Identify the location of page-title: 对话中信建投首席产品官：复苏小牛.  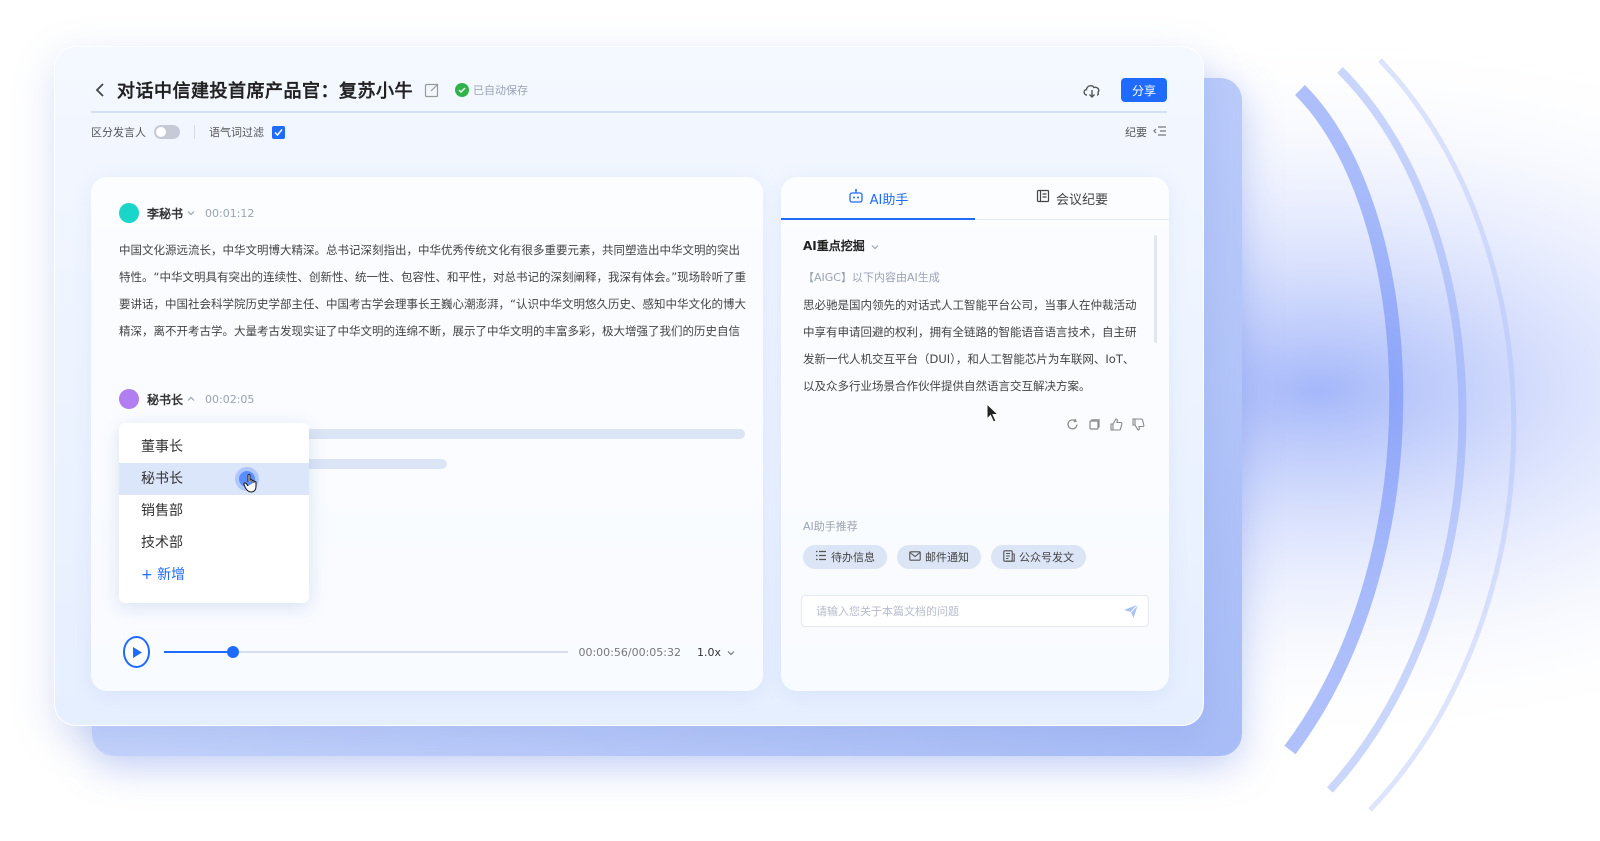
(265, 91).